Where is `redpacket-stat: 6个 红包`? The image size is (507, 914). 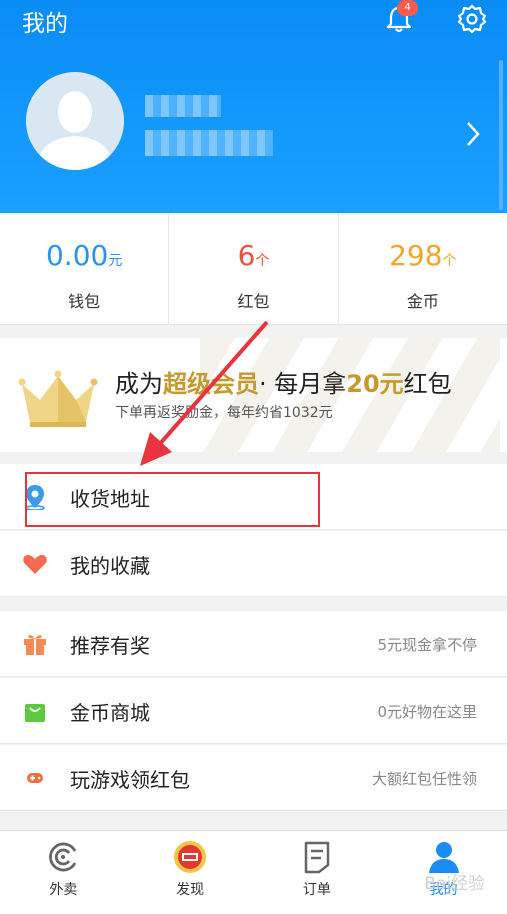 redpacket-stat: 6个 红包 is located at coordinates (254, 268).